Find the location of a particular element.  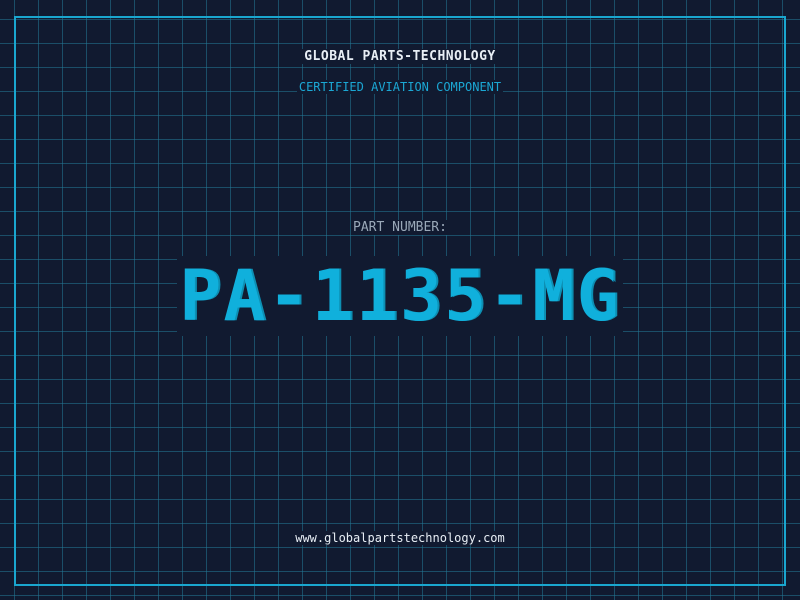

part-number: PA-1135-MG is located at coordinates (400, 296).